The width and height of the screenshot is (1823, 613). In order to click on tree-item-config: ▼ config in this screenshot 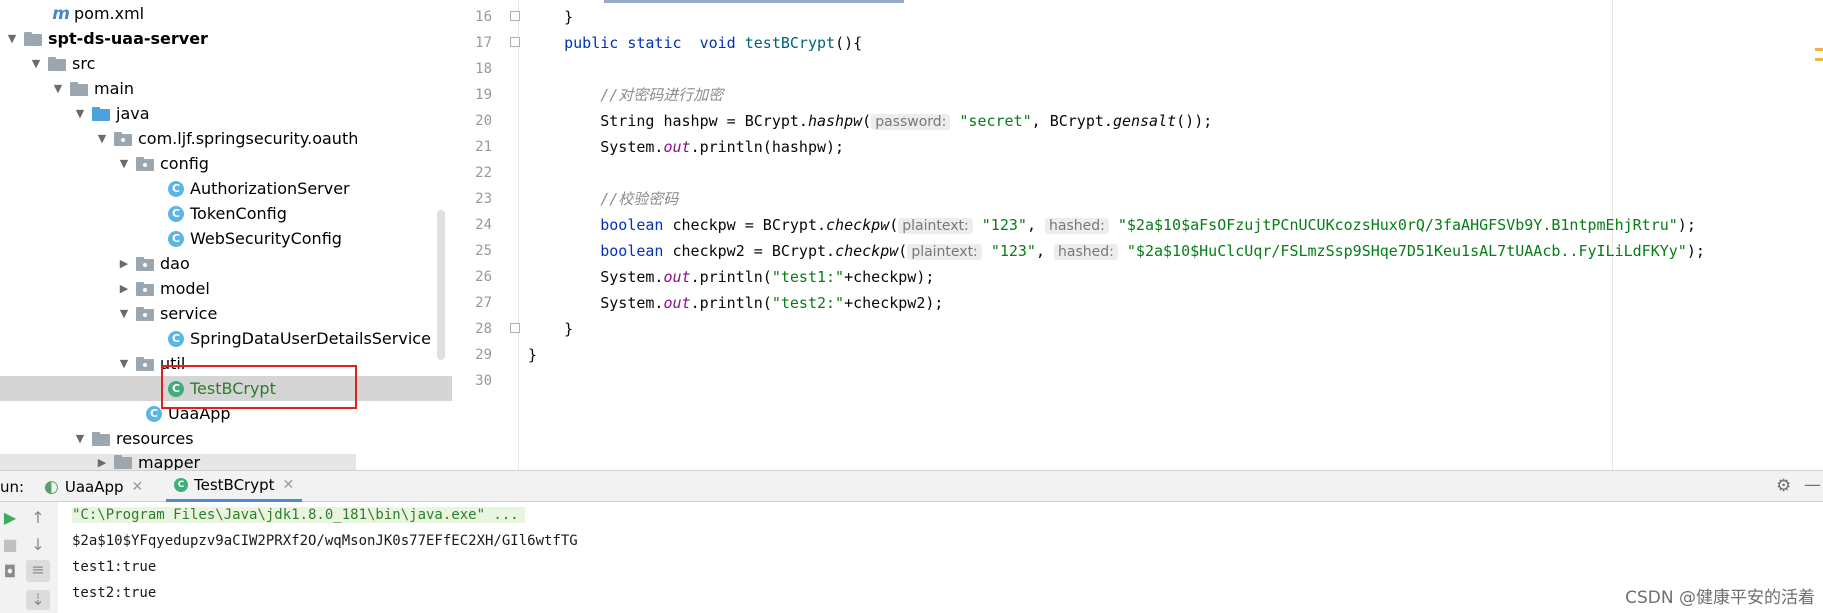, I will do `click(226, 163)`.